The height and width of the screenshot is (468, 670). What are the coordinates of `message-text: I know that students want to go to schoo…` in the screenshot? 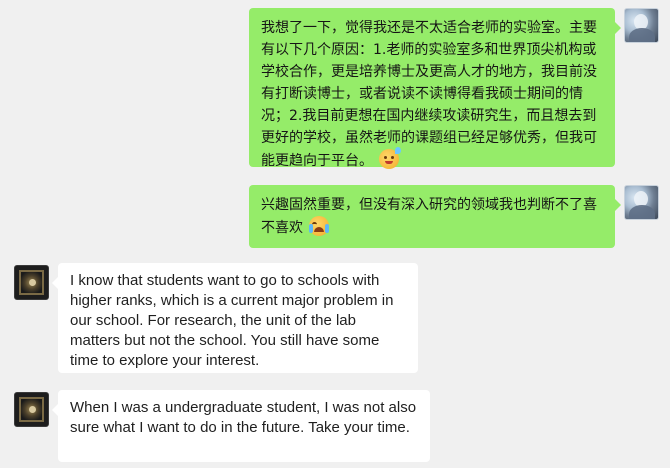 It's located at (232, 320).